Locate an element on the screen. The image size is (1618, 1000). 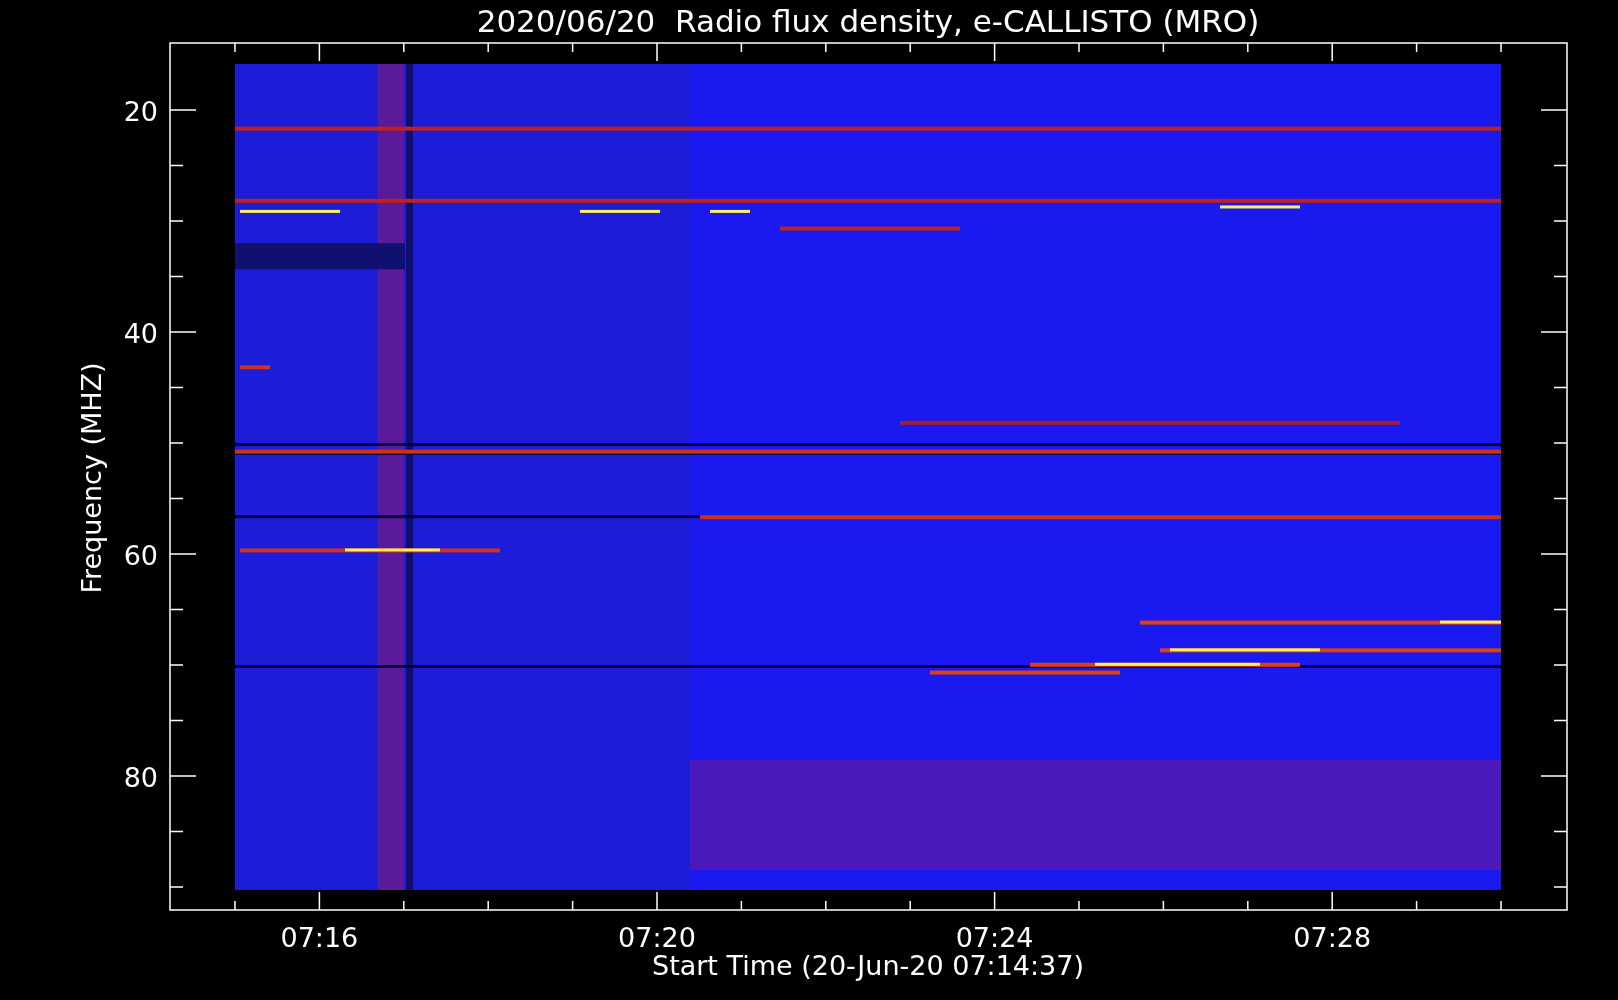
axis-tick-label: 07:16 is located at coordinates (319, 937).